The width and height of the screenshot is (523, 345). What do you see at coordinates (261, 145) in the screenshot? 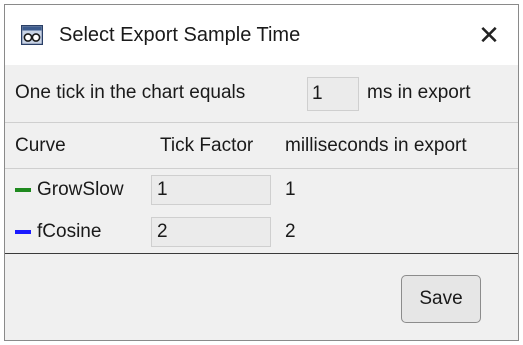
I see `table-header: Curve Tick Factor milliseconds in export` at bounding box center [261, 145].